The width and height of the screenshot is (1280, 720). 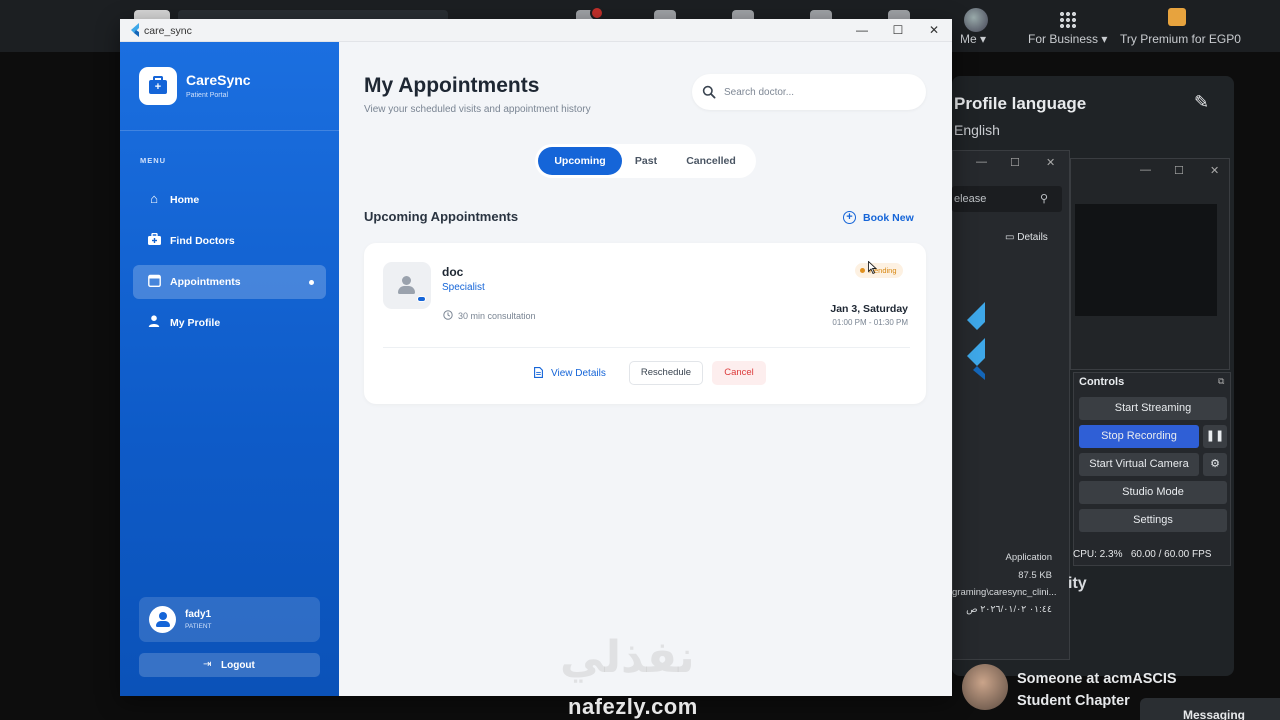 What do you see at coordinates (1142, 554) in the screenshot?
I see `obs-stats-bar: CPU: 2.3% 60.00 / 60.00 FPS` at bounding box center [1142, 554].